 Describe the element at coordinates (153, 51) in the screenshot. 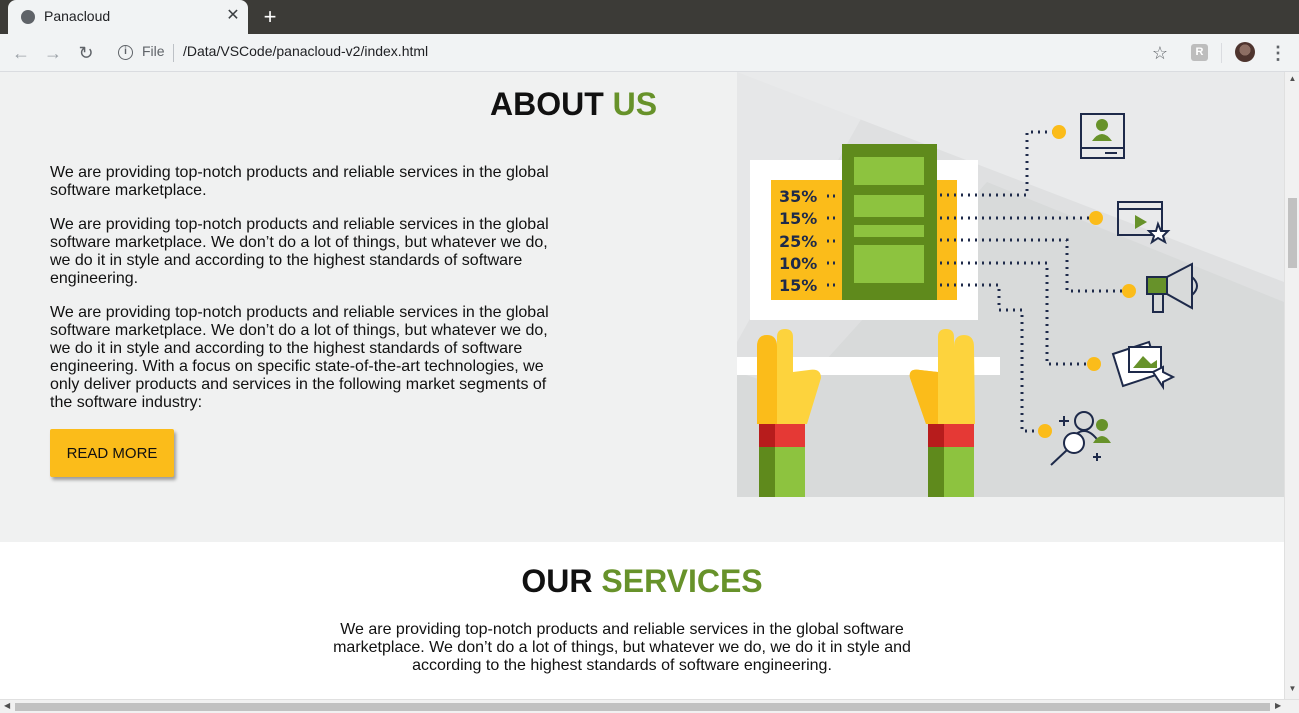

I see `scheme-label: File` at that location.